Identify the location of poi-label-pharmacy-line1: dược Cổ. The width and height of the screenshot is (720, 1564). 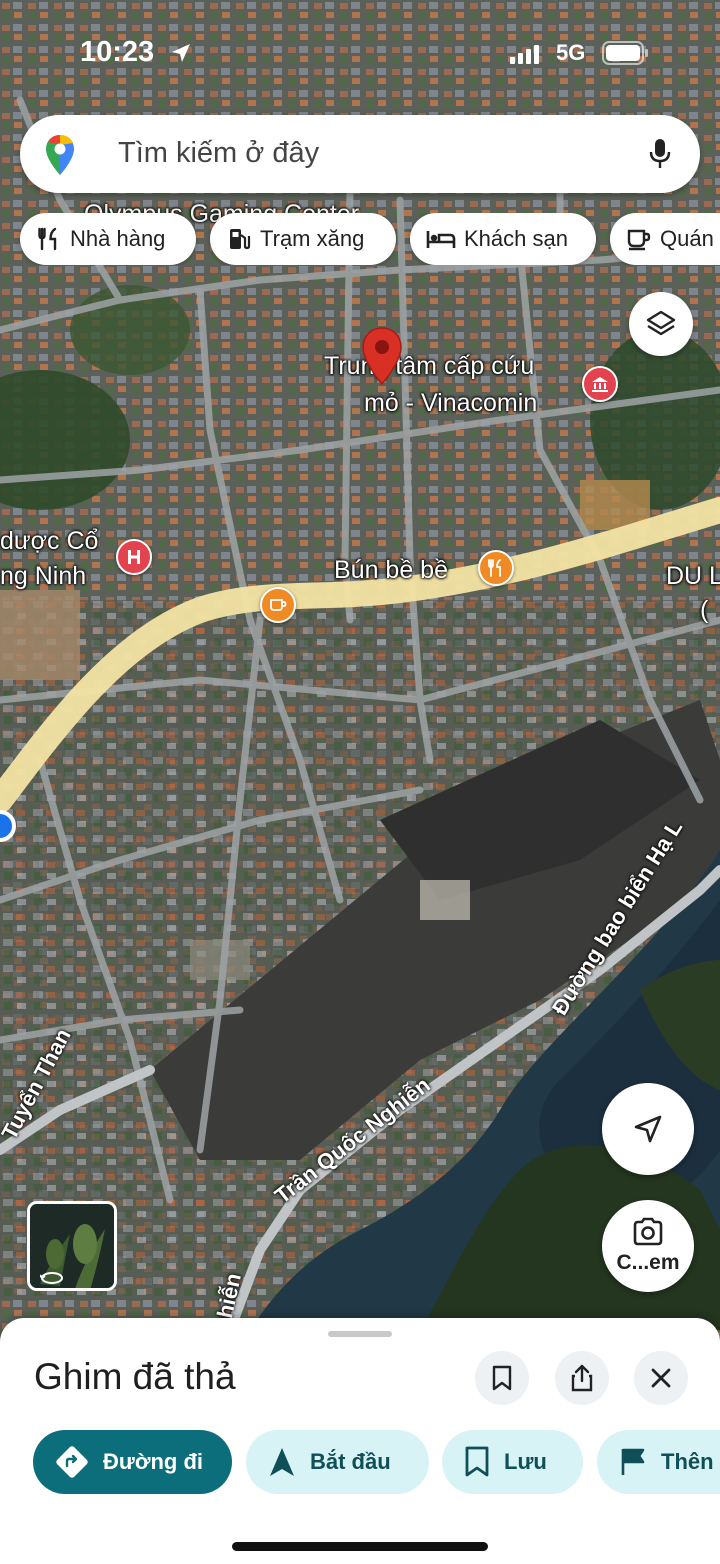
(49, 541).